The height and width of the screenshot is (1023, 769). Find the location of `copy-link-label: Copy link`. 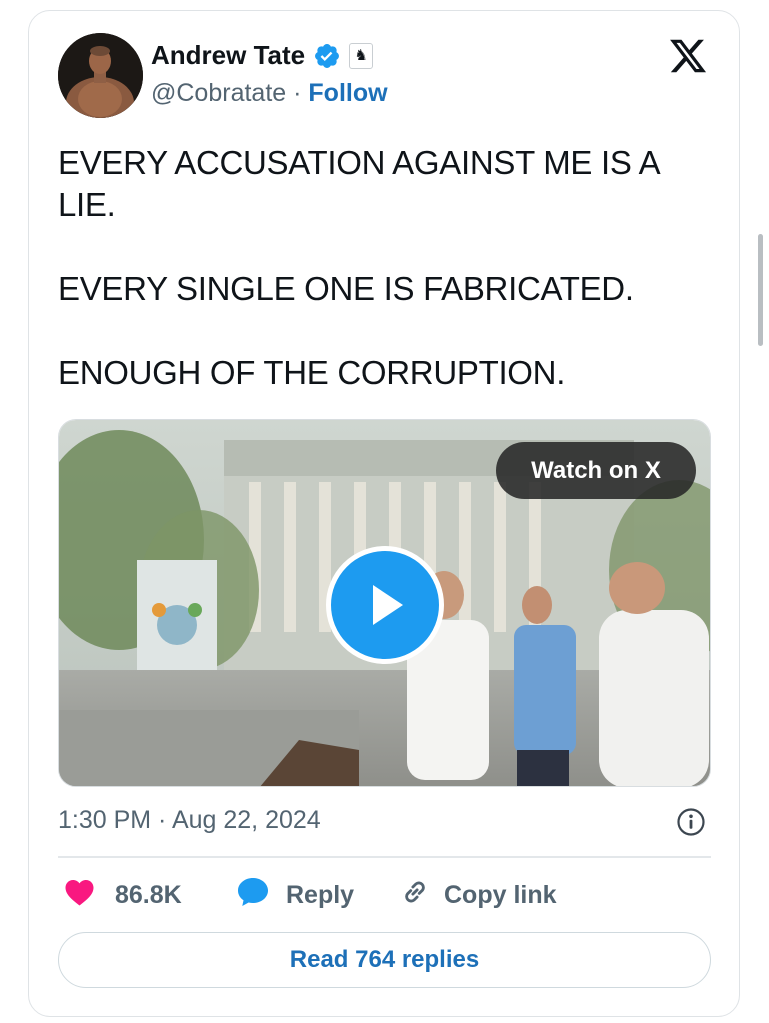

copy-link-label: Copy link is located at coordinates (500, 894).